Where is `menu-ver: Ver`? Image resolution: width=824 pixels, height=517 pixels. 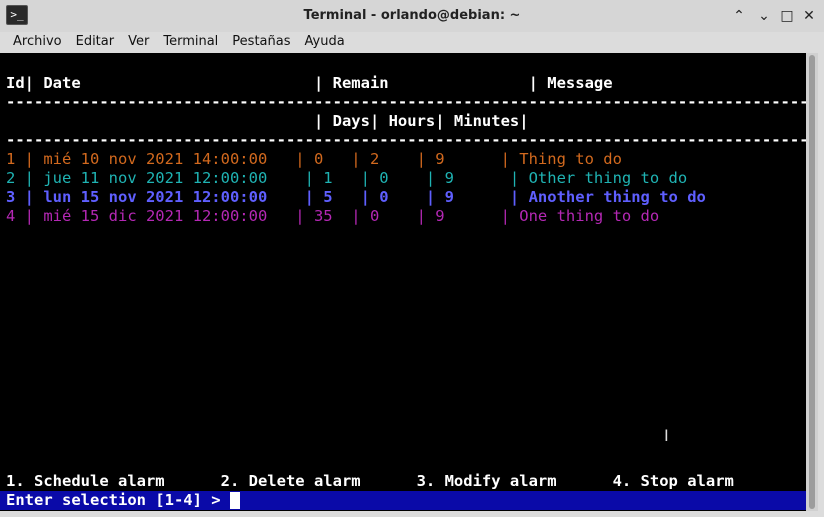
menu-ver: Ver is located at coordinates (138, 42).